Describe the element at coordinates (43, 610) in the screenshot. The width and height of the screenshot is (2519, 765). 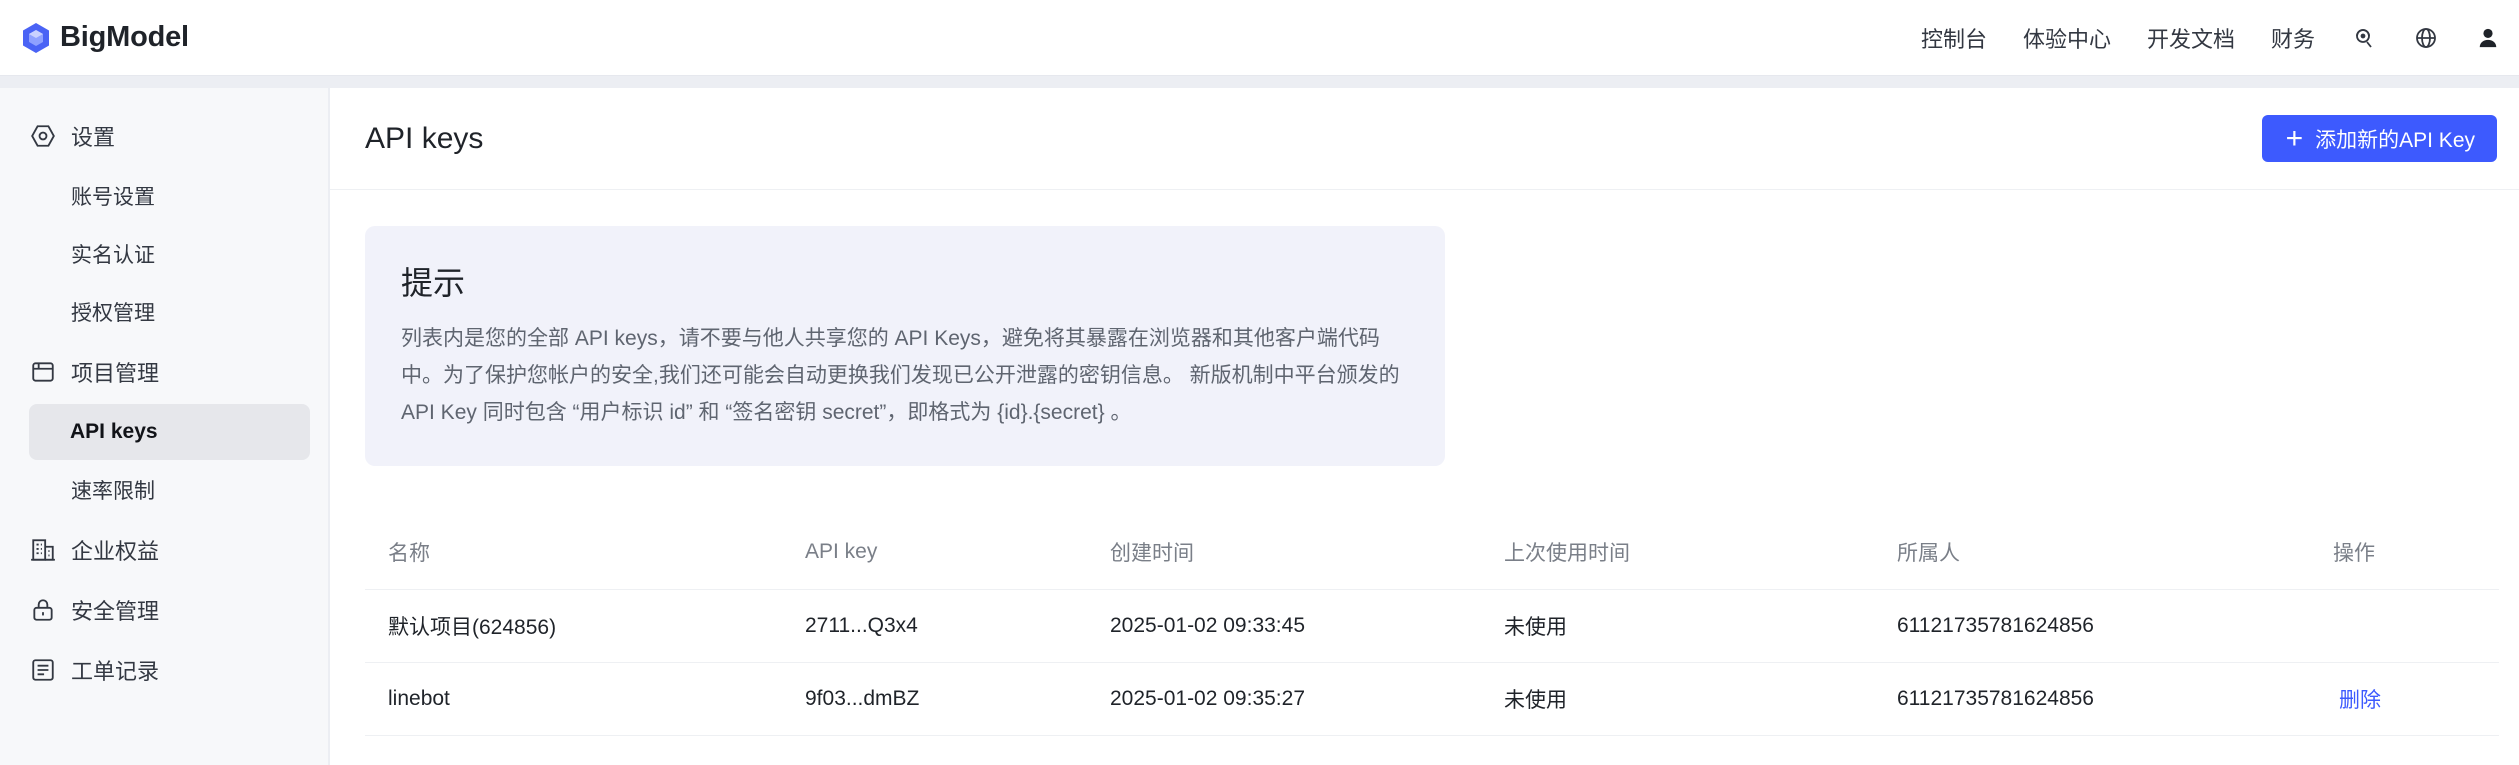
I see `lock-icon` at that location.